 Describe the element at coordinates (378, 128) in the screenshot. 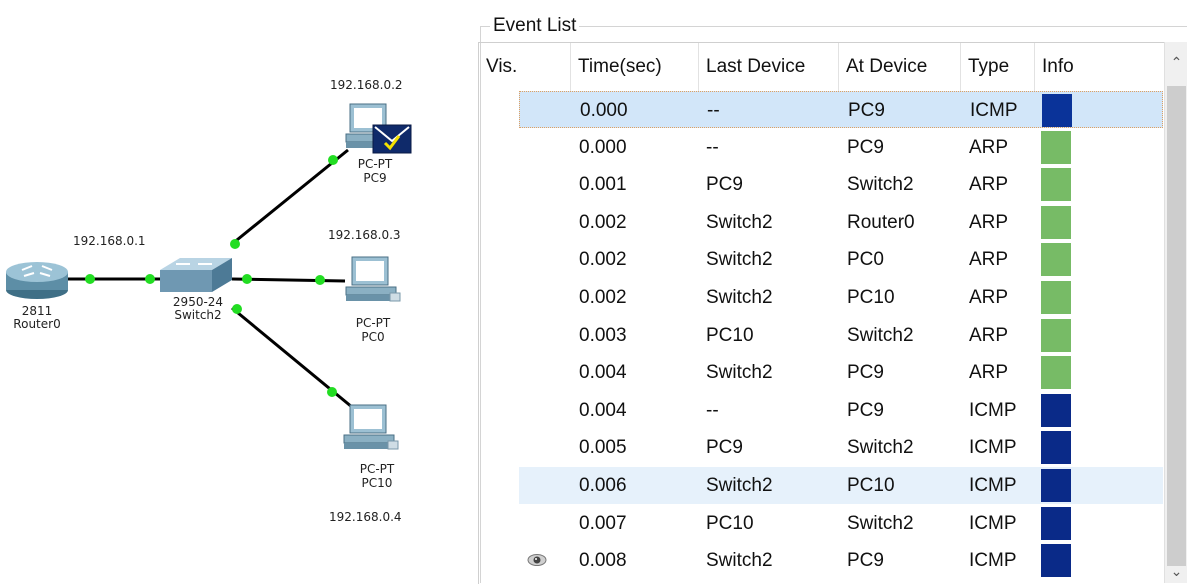

I see `pc9-icon` at that location.